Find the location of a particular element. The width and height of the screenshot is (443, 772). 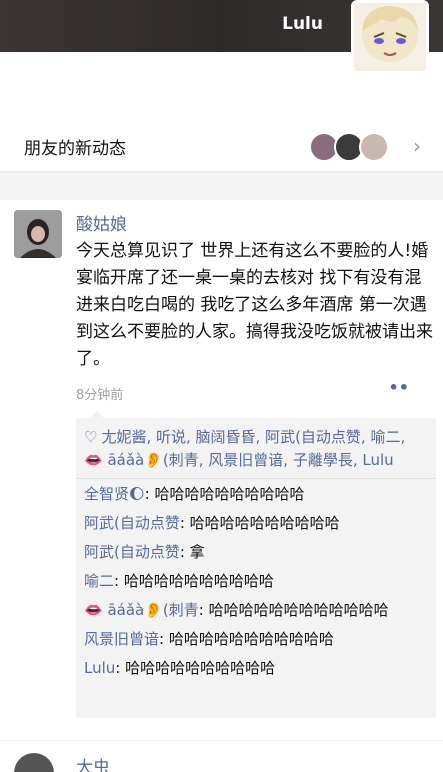

friend-avatar is located at coordinates (374, 147).